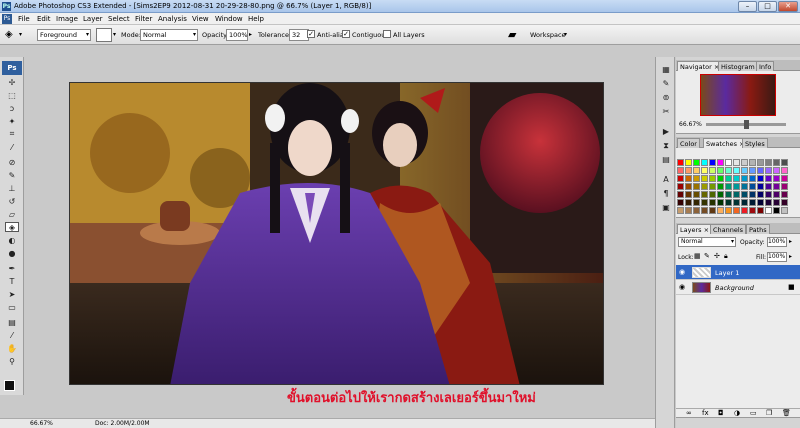  I want to click on menu-select: Select, so click(119, 19).